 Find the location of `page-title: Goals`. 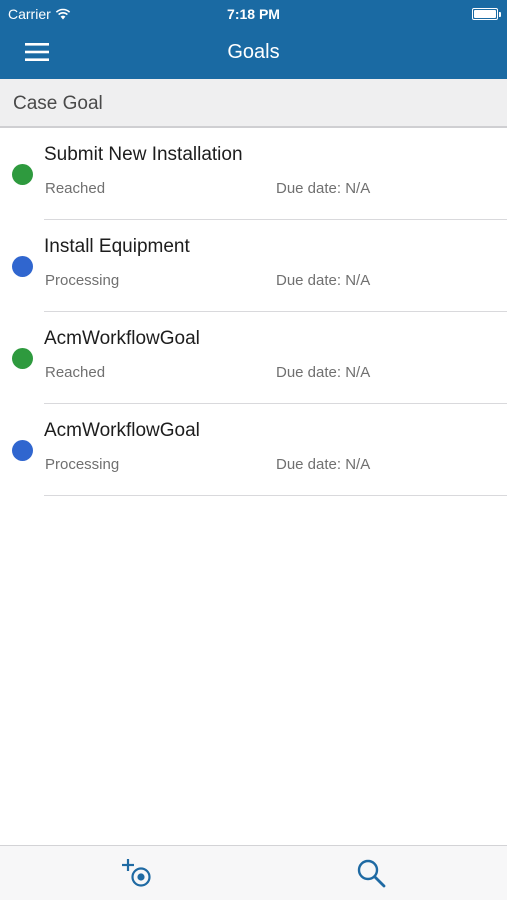

page-title: Goals is located at coordinates (253, 52).